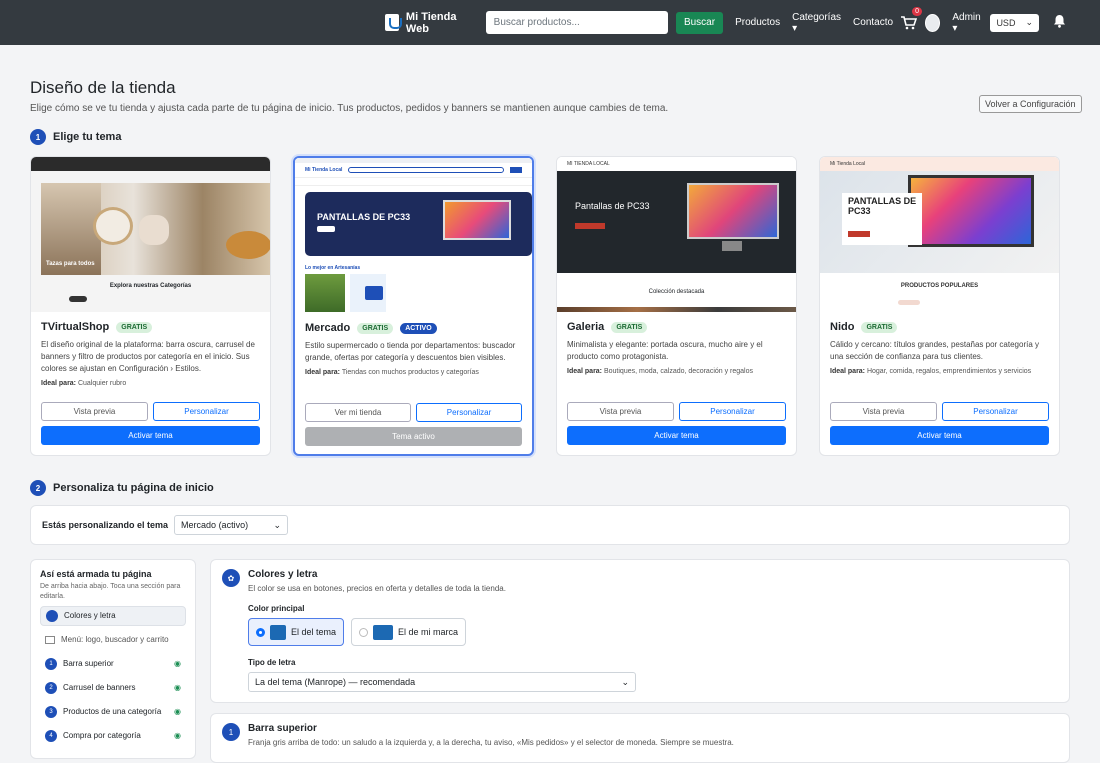  Describe the element at coordinates (431, 22) in the screenshot. I see `brand-name: Mi Tienda Web` at that location.